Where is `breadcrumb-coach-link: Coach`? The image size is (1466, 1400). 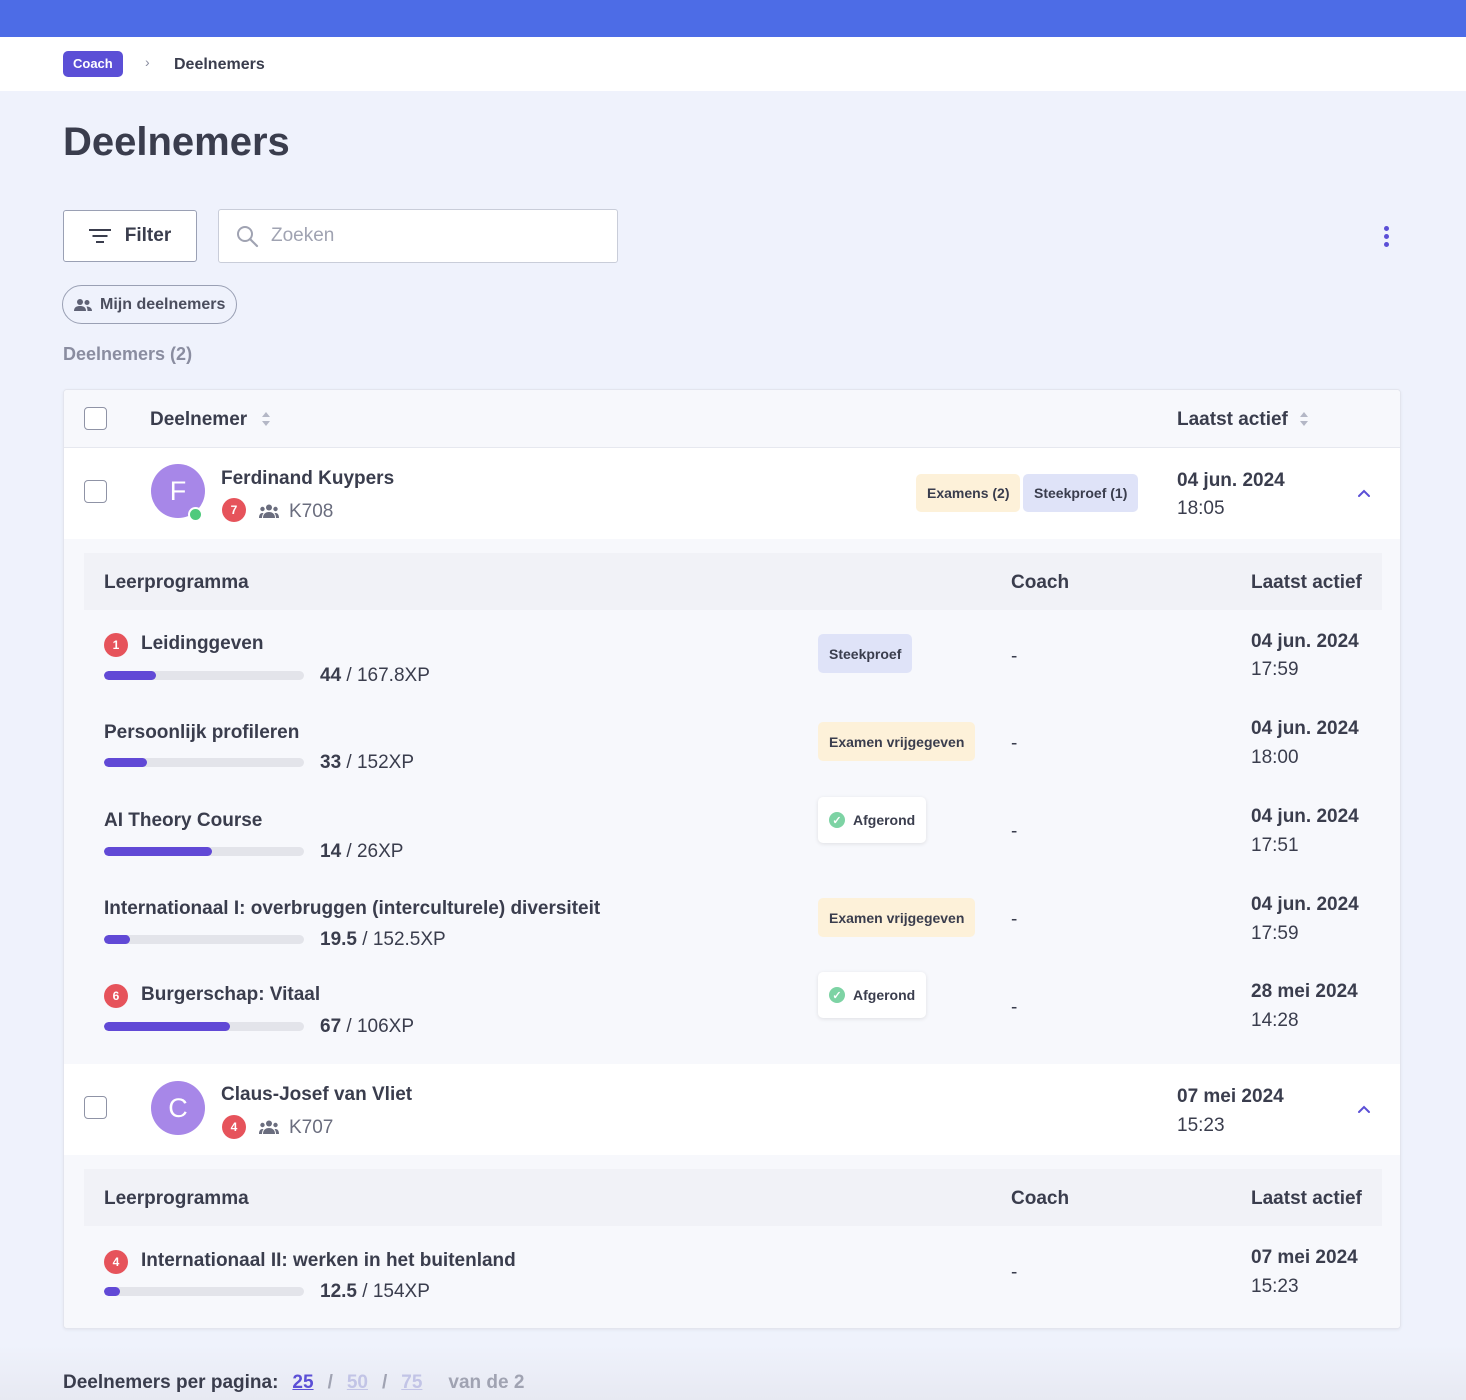
breadcrumb-coach-link: Coach is located at coordinates (93, 64).